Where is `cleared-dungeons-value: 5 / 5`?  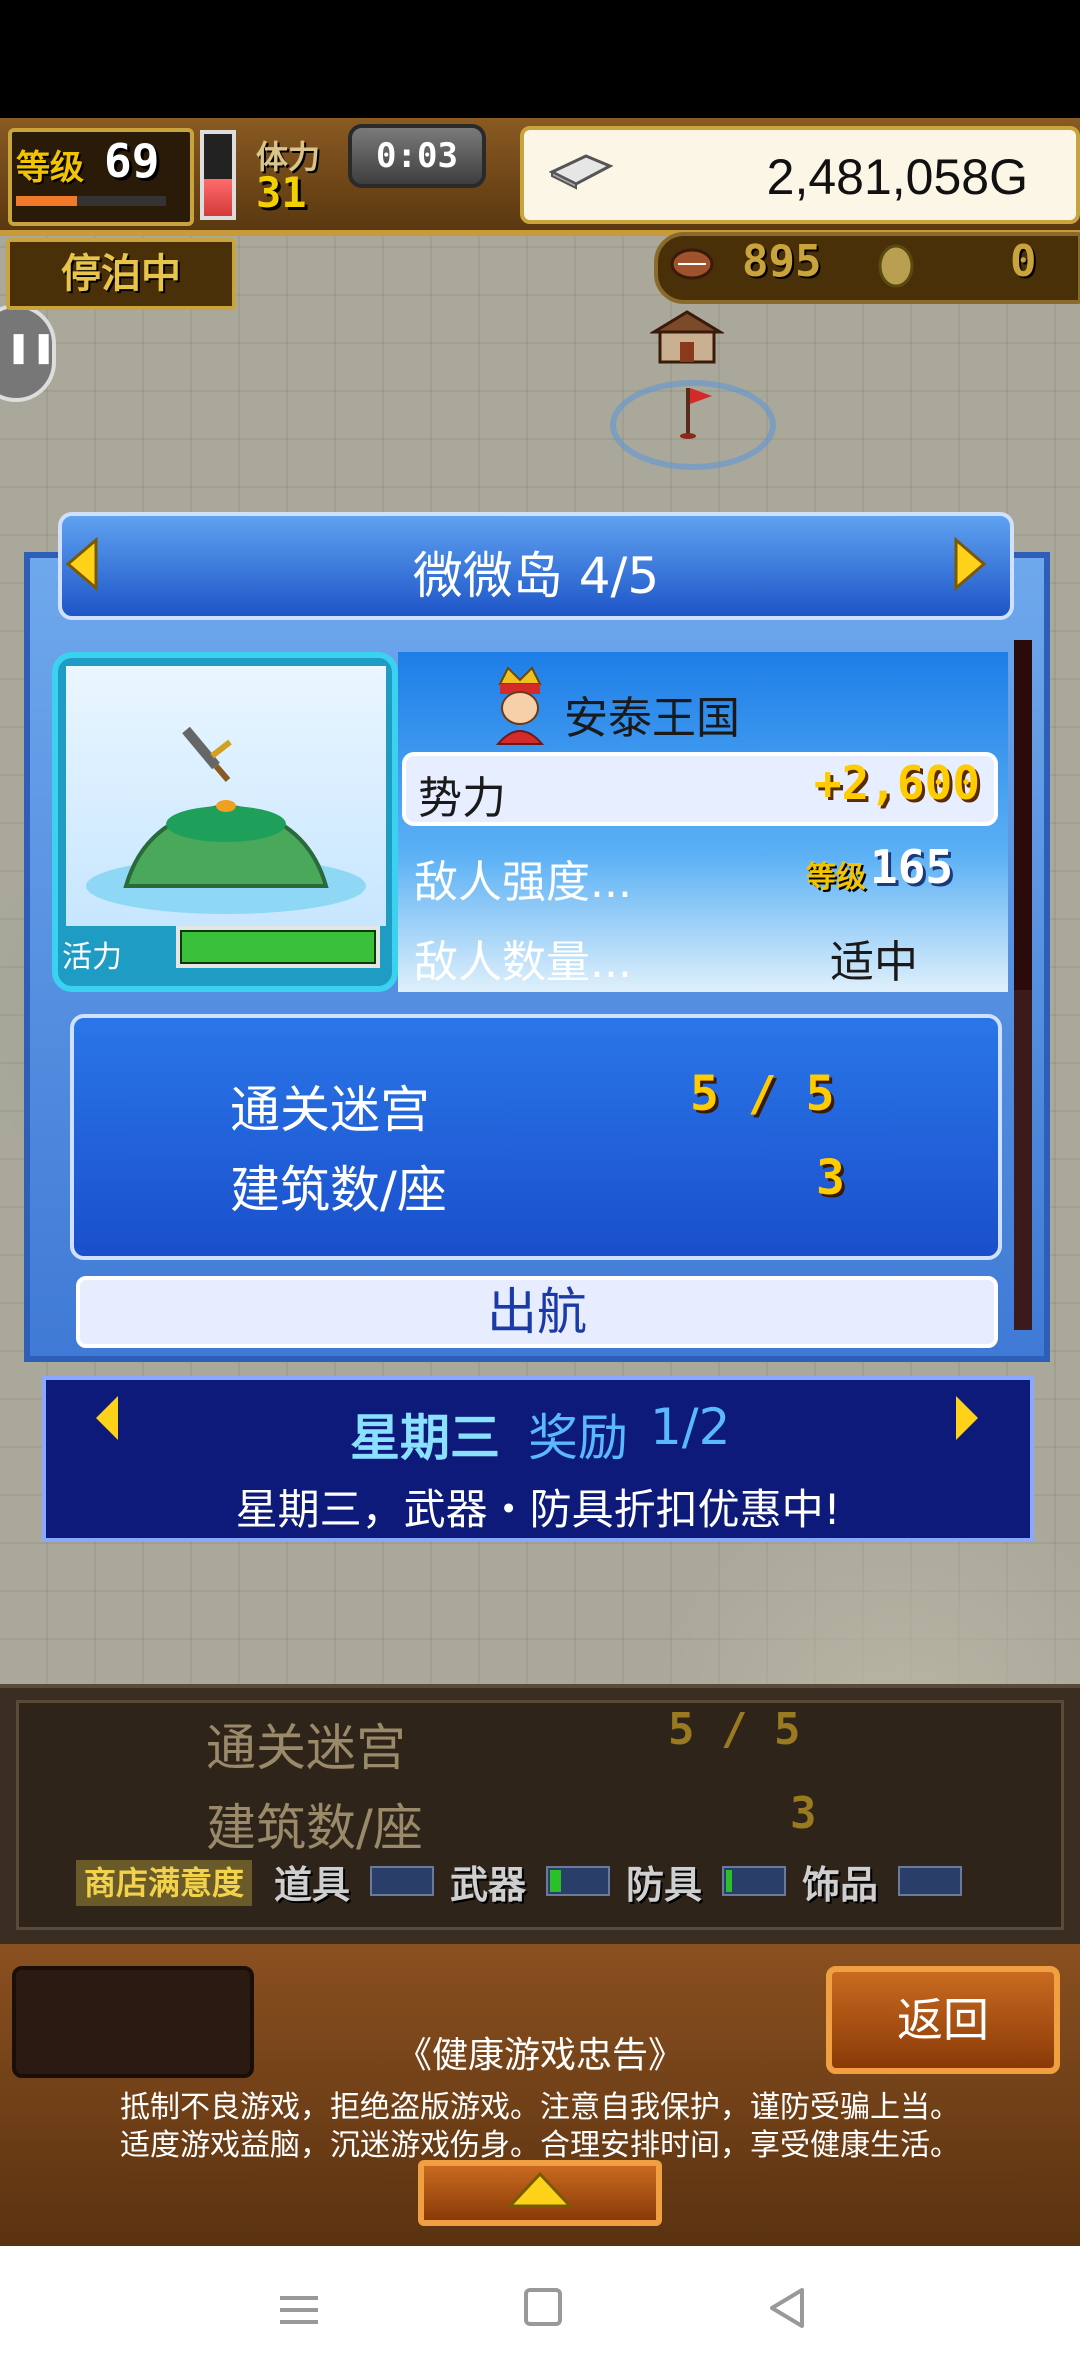 cleared-dungeons-value: 5 / 5 is located at coordinates (762, 1094).